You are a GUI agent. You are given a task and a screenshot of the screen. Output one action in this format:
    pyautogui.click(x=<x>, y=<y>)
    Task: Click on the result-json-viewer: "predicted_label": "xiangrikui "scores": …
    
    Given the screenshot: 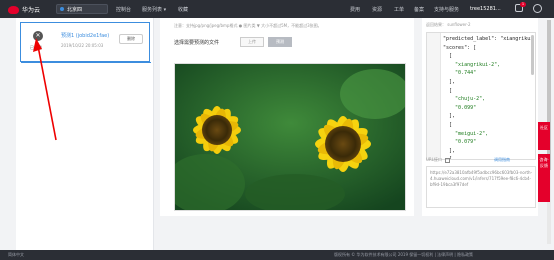 What is the action you would take?
    pyautogui.click(x=481, y=96)
    